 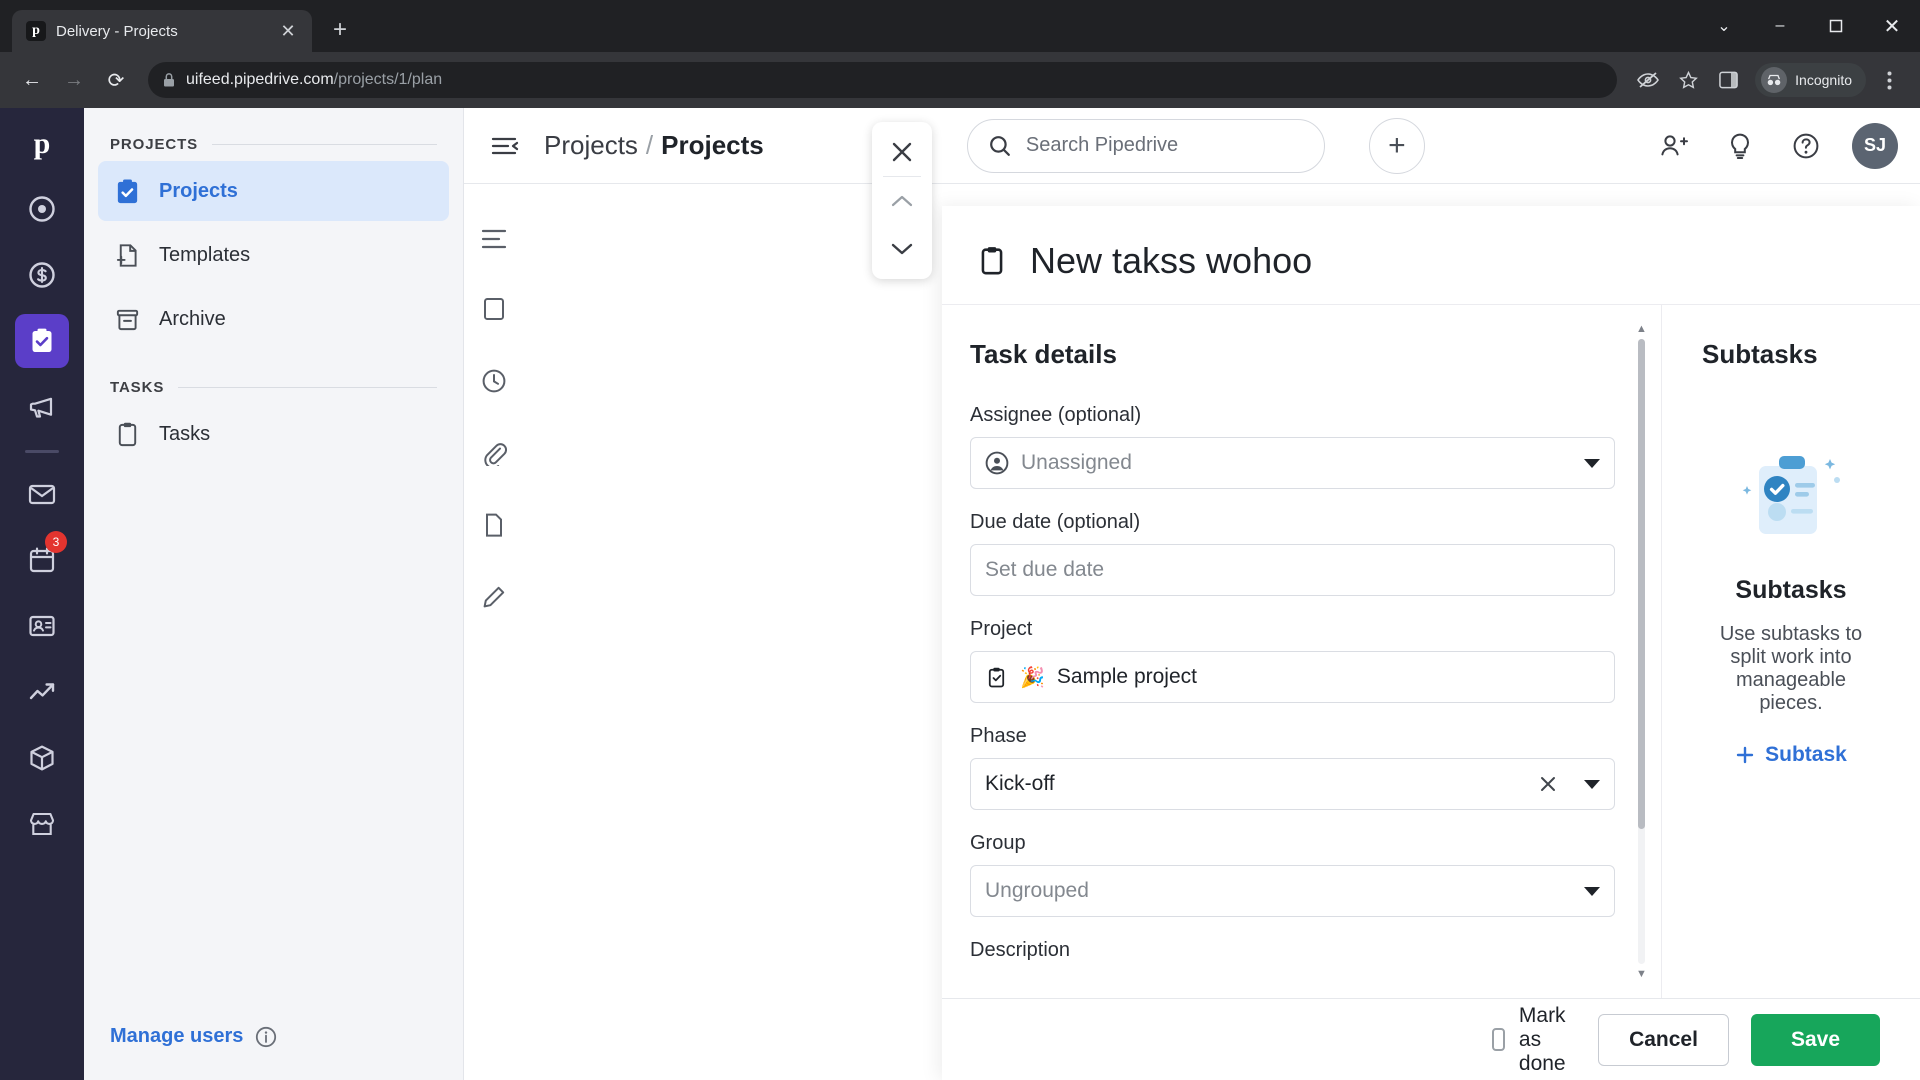 I want to click on modal-title: New takss wohoo, so click(x=1171, y=261).